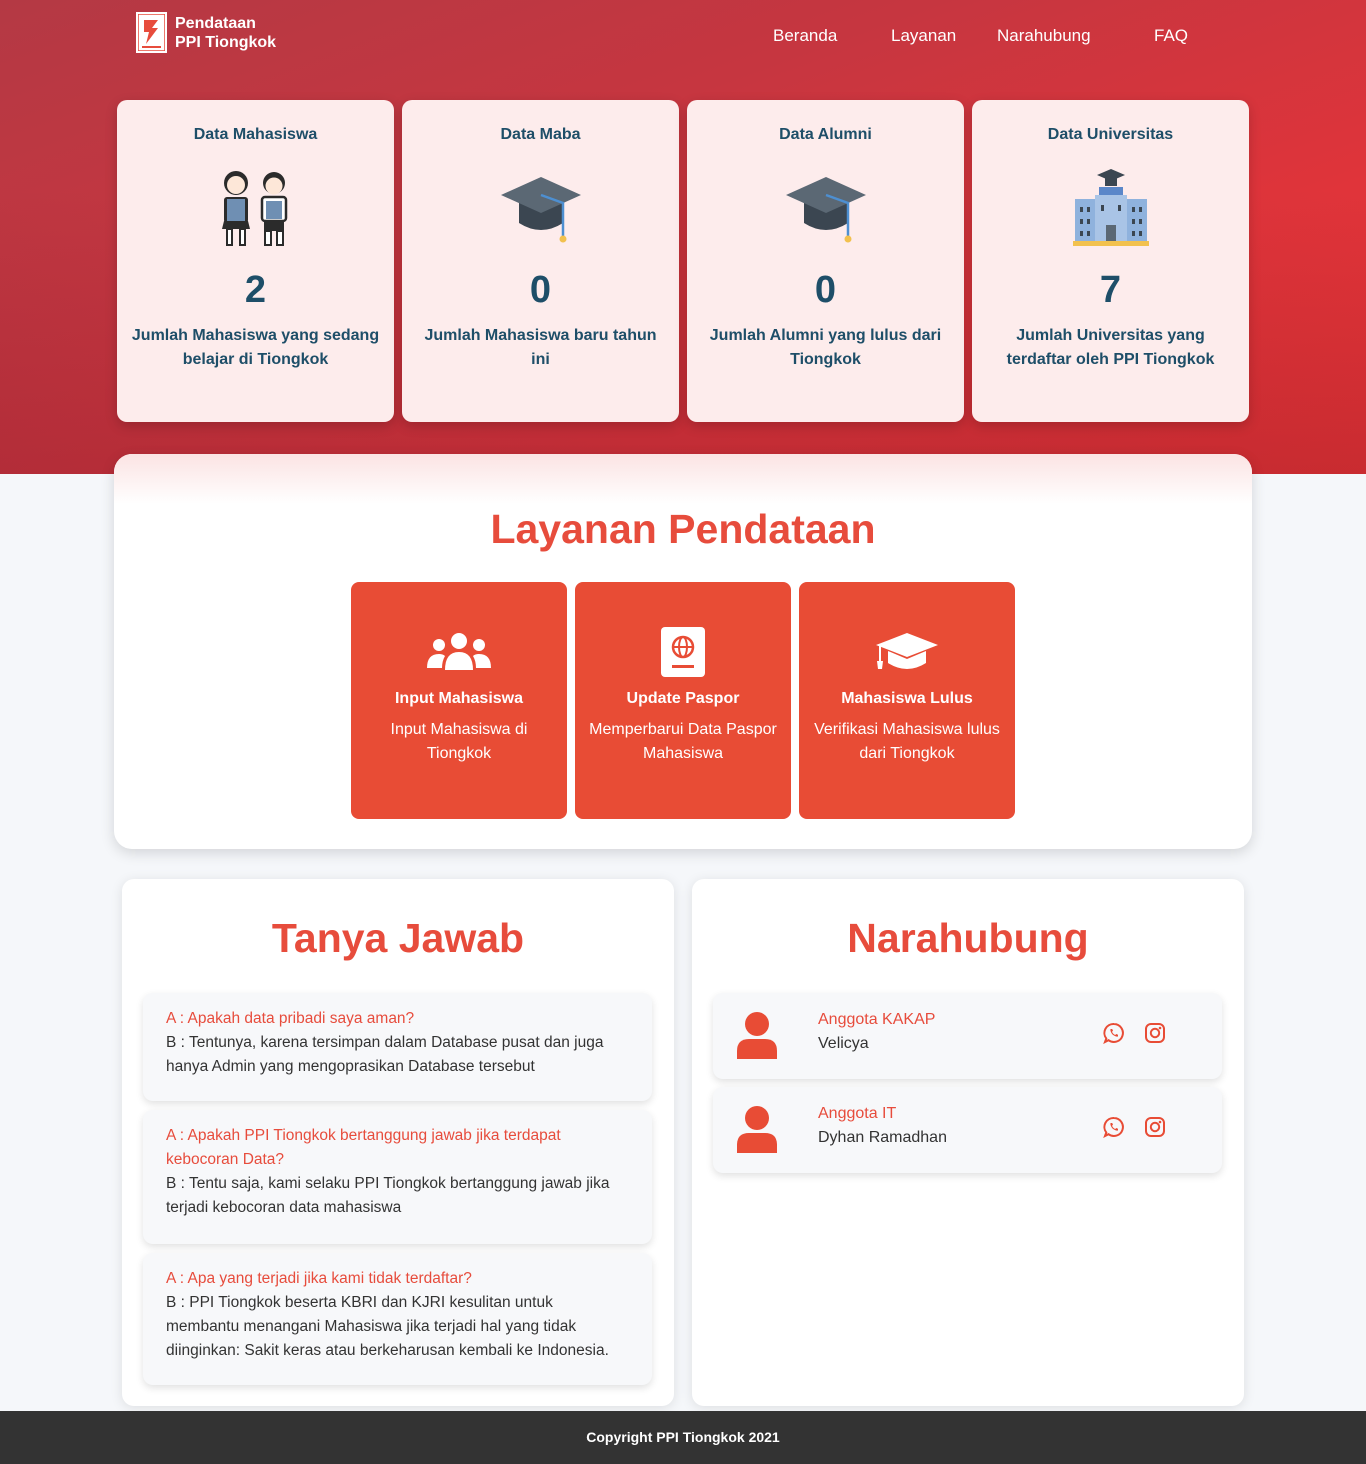 This screenshot has width=1366, height=1464. I want to click on service-desc: Input Mahasiswa di Tiongkok, so click(459, 741).